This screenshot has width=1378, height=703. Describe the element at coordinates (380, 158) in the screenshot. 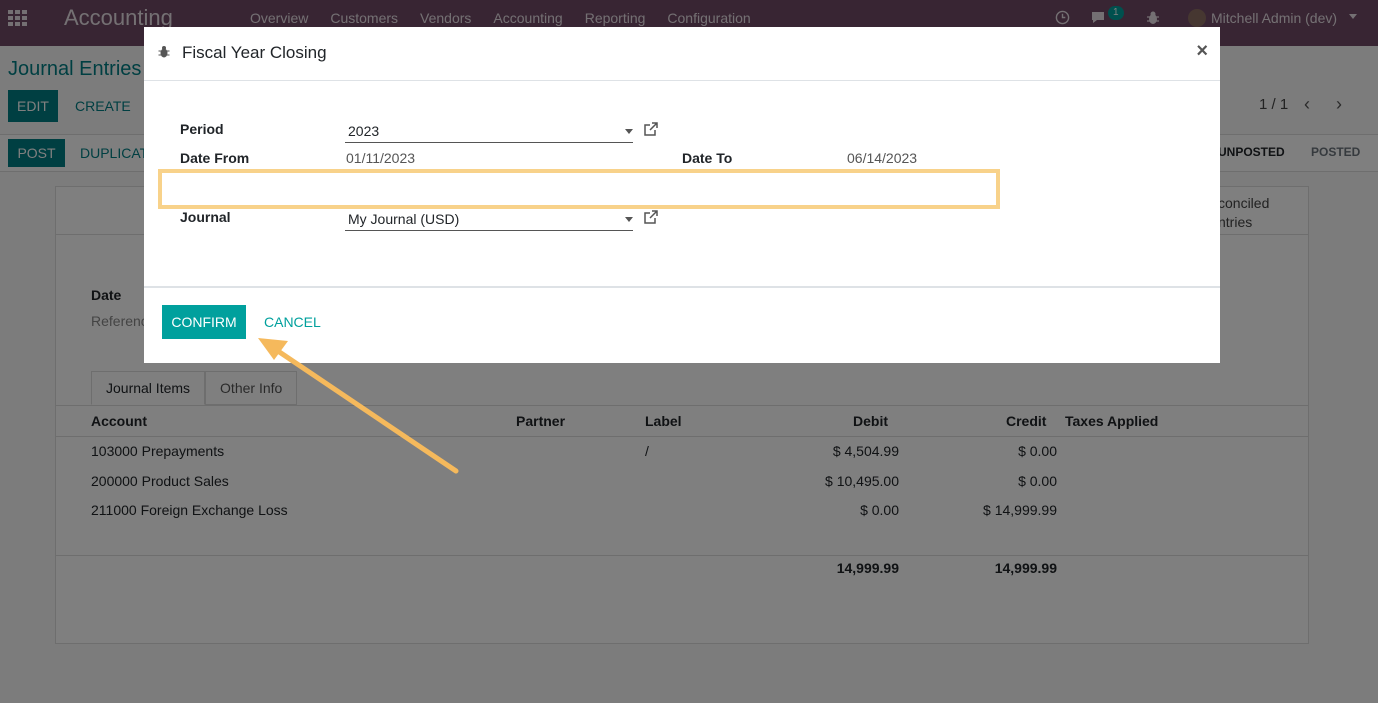

I see `date-from-value: 01/11/2023` at that location.